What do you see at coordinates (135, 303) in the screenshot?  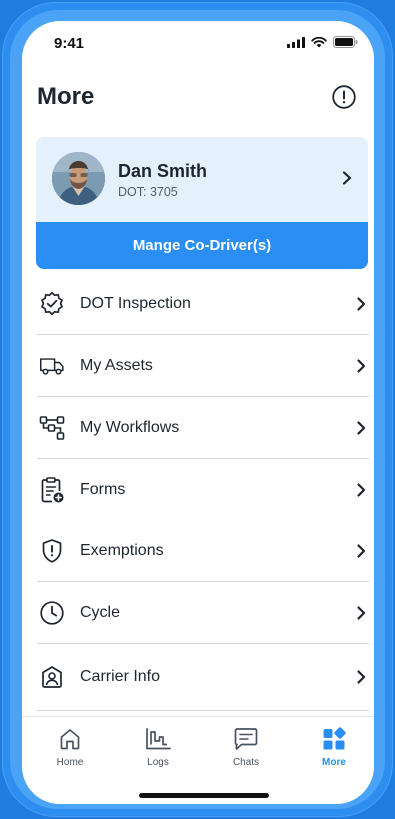 I see `menu-item-label: DOT Inspection` at bounding box center [135, 303].